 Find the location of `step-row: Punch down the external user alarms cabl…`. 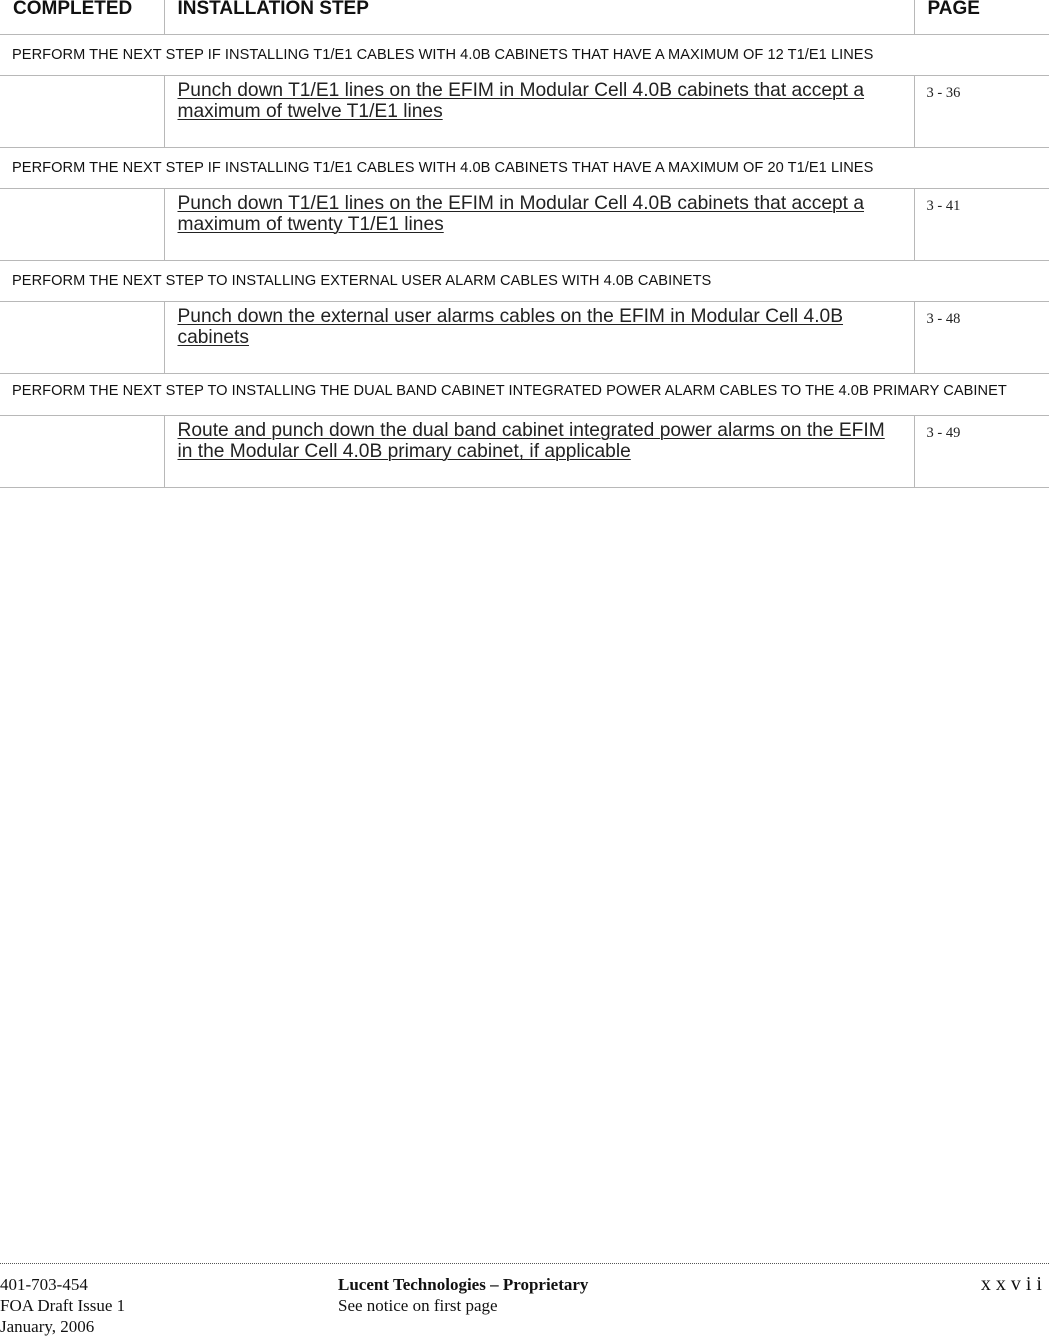

step-row: Punch down the external user alarms cabl… is located at coordinates (524, 337).